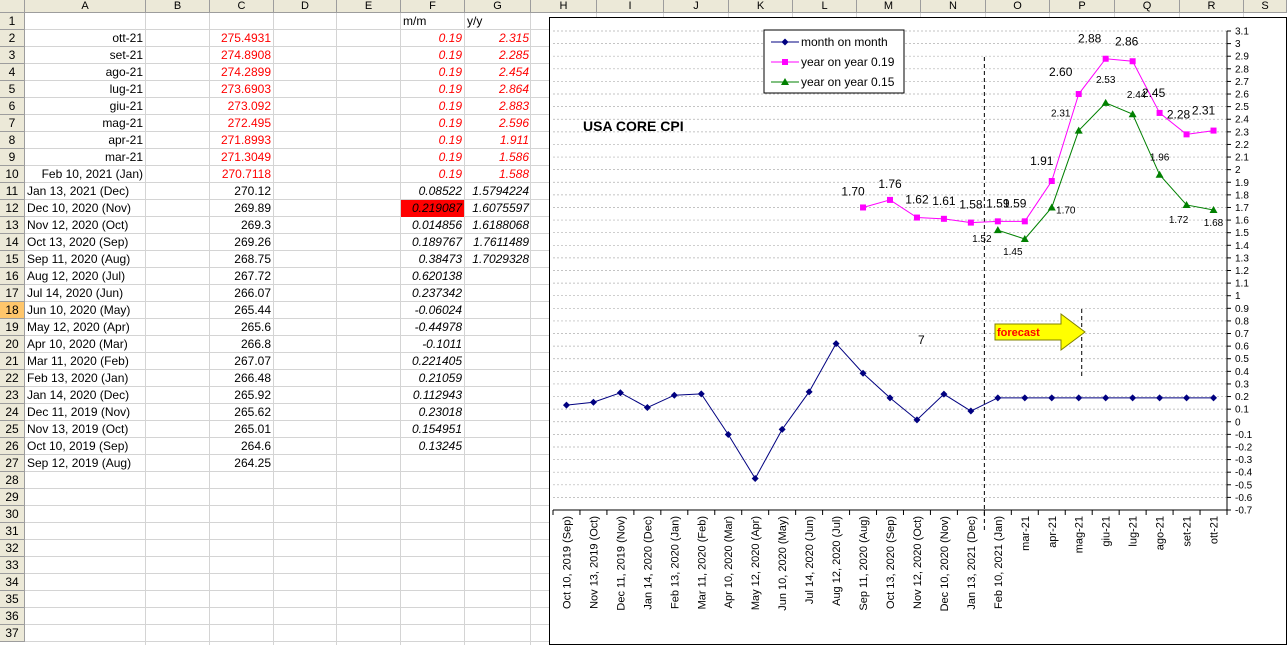 The image size is (1287, 645). Describe the element at coordinates (12, 378) in the screenshot. I see `row-header-22: 22` at that location.